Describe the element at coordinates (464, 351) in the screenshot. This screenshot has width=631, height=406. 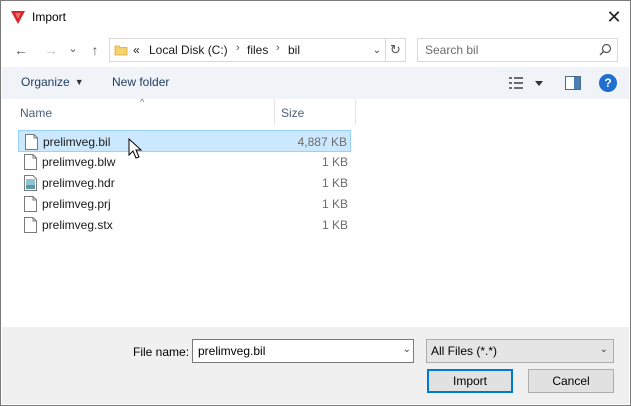
I see `file-type-value: All Files (*.*)` at that location.